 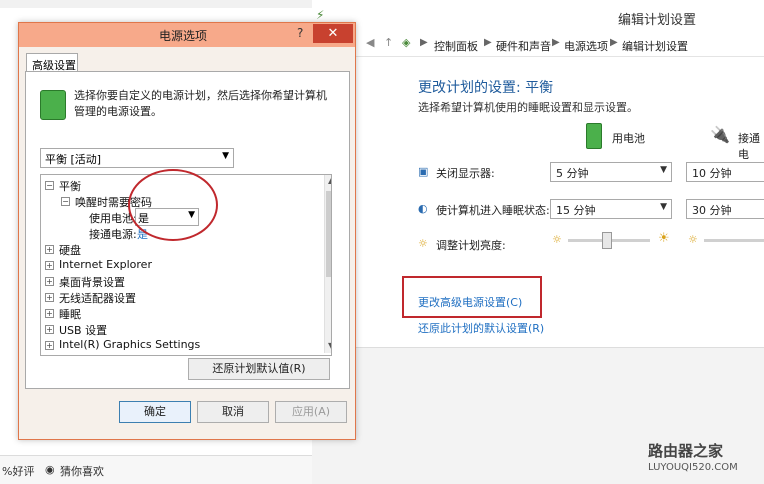 I want to click on scroll-down-icon: ▼, so click(x=329, y=345).